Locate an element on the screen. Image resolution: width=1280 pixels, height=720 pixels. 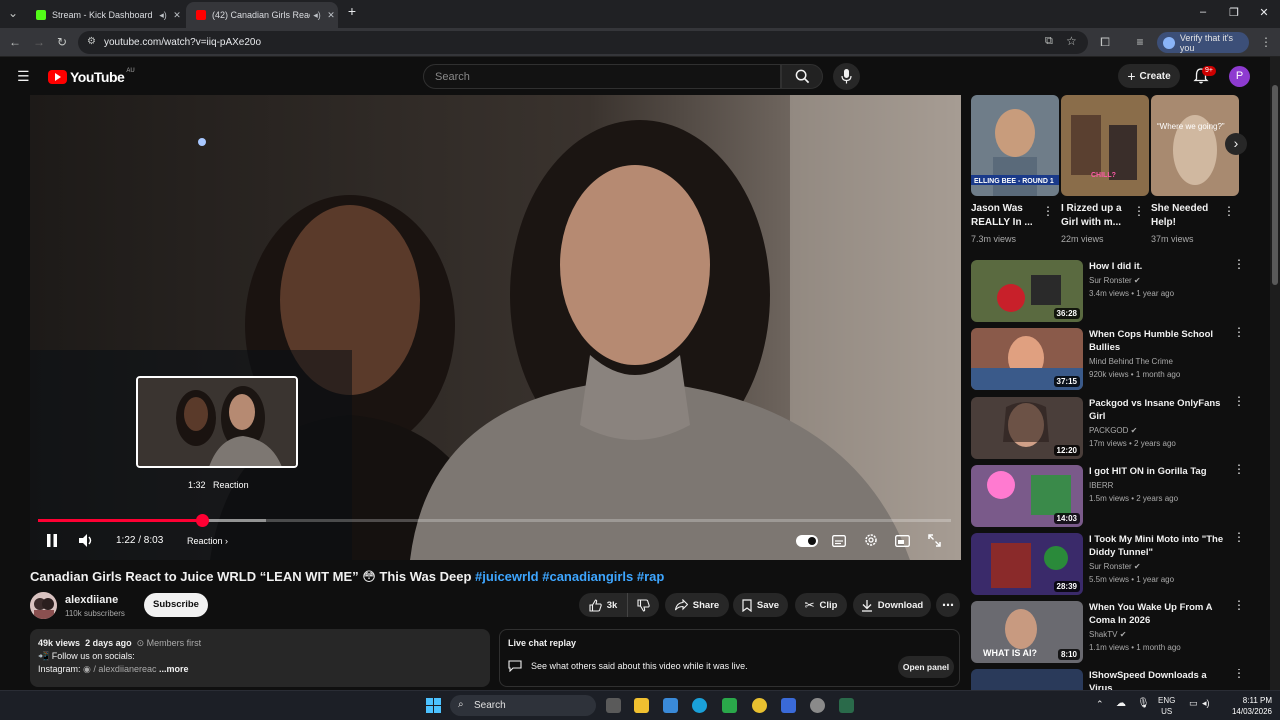
youtube-logo: YouTube AU is located at coordinates (91, 76).